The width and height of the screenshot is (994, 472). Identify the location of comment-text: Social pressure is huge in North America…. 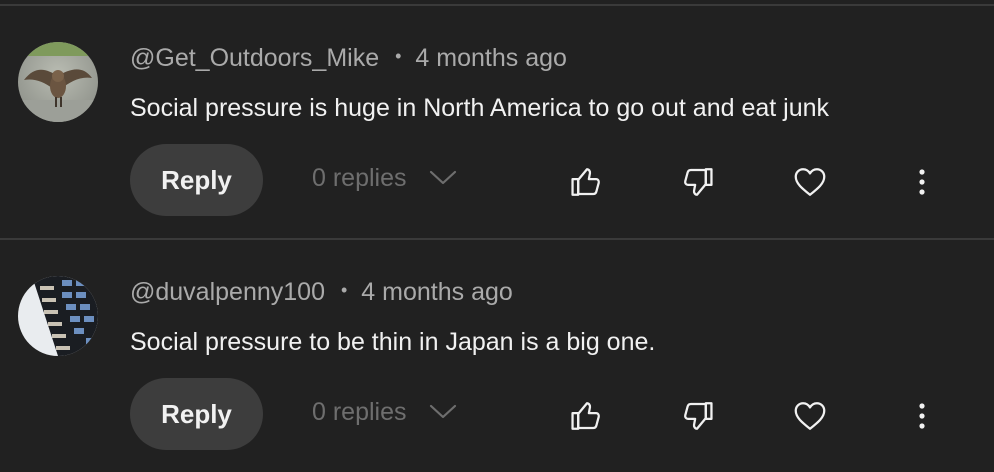
(480, 108).